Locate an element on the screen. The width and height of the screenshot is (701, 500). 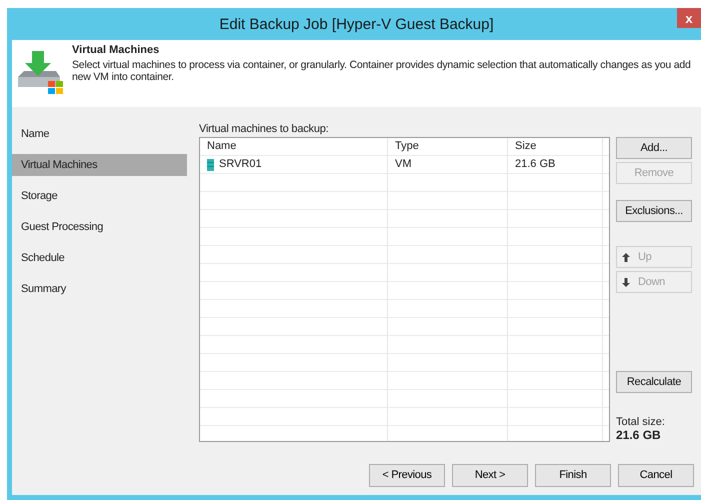
arrow-up-icon is located at coordinates (626, 257).